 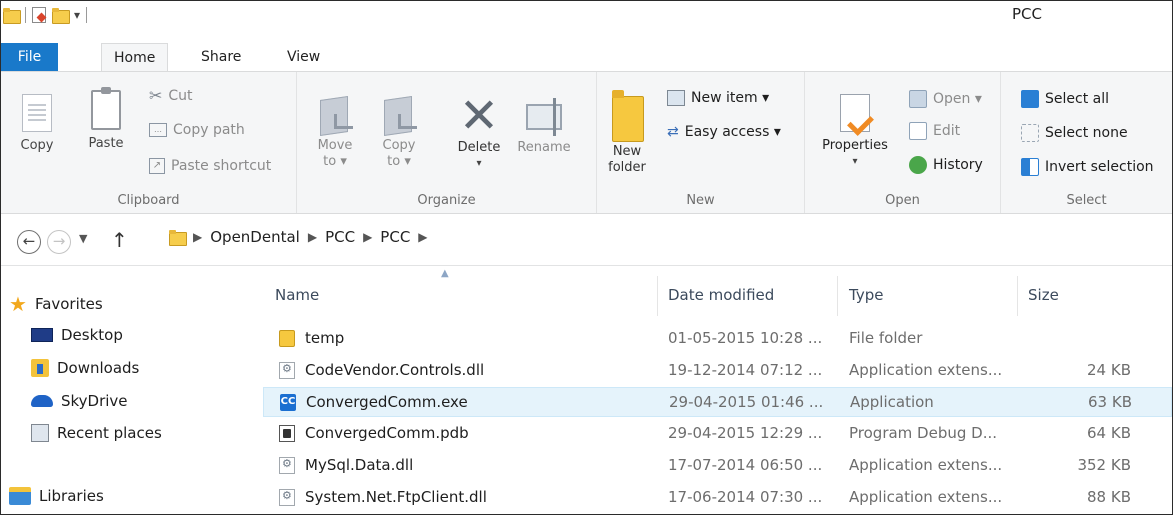 I want to click on new-item-button: New item ▾, so click(x=718, y=98).